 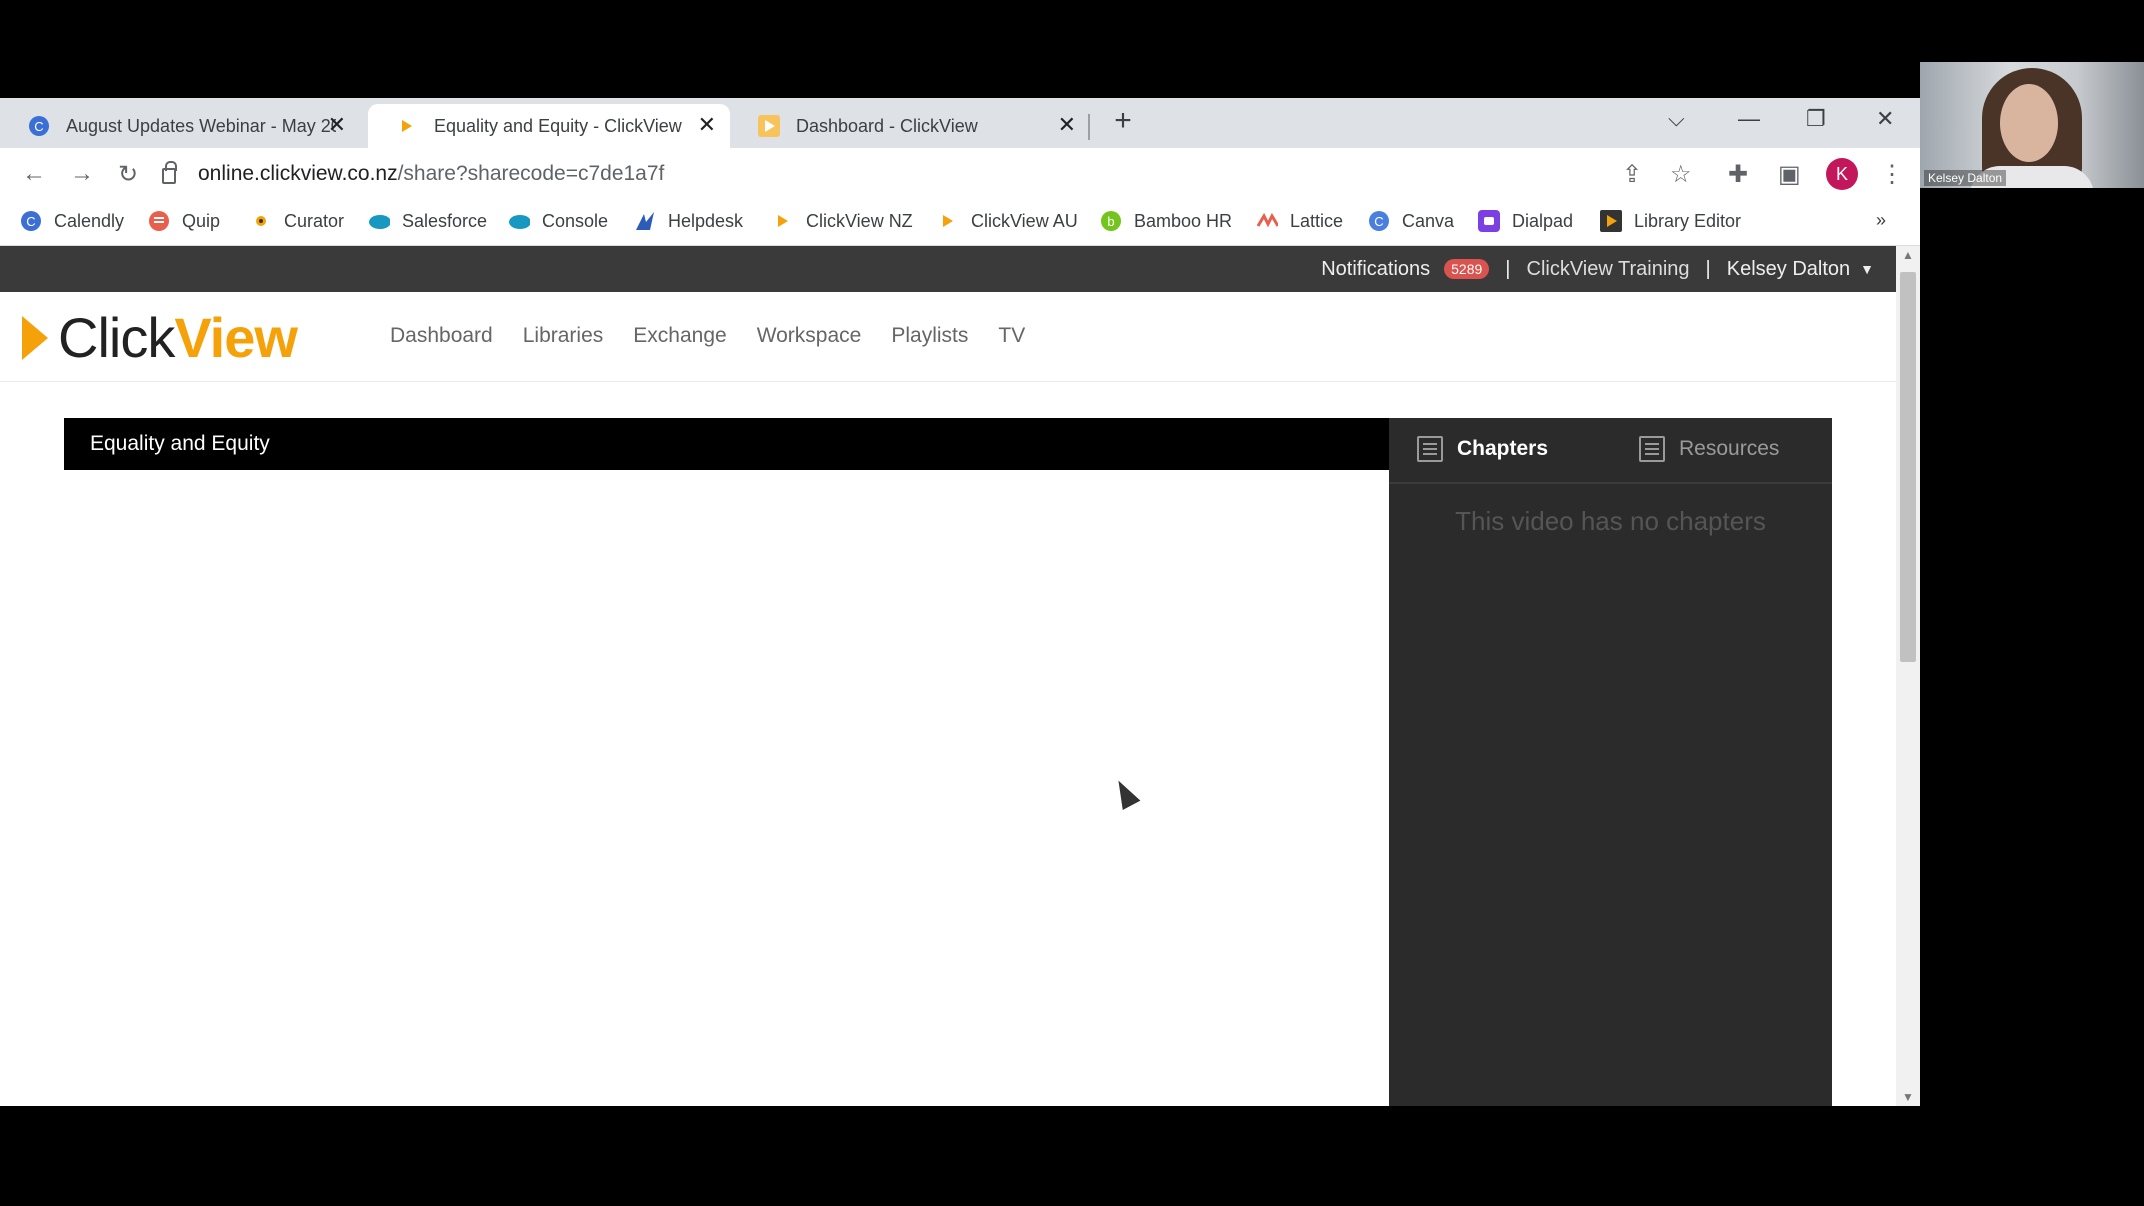 I want to click on caret-down-icon: ▼, so click(x=1867, y=269).